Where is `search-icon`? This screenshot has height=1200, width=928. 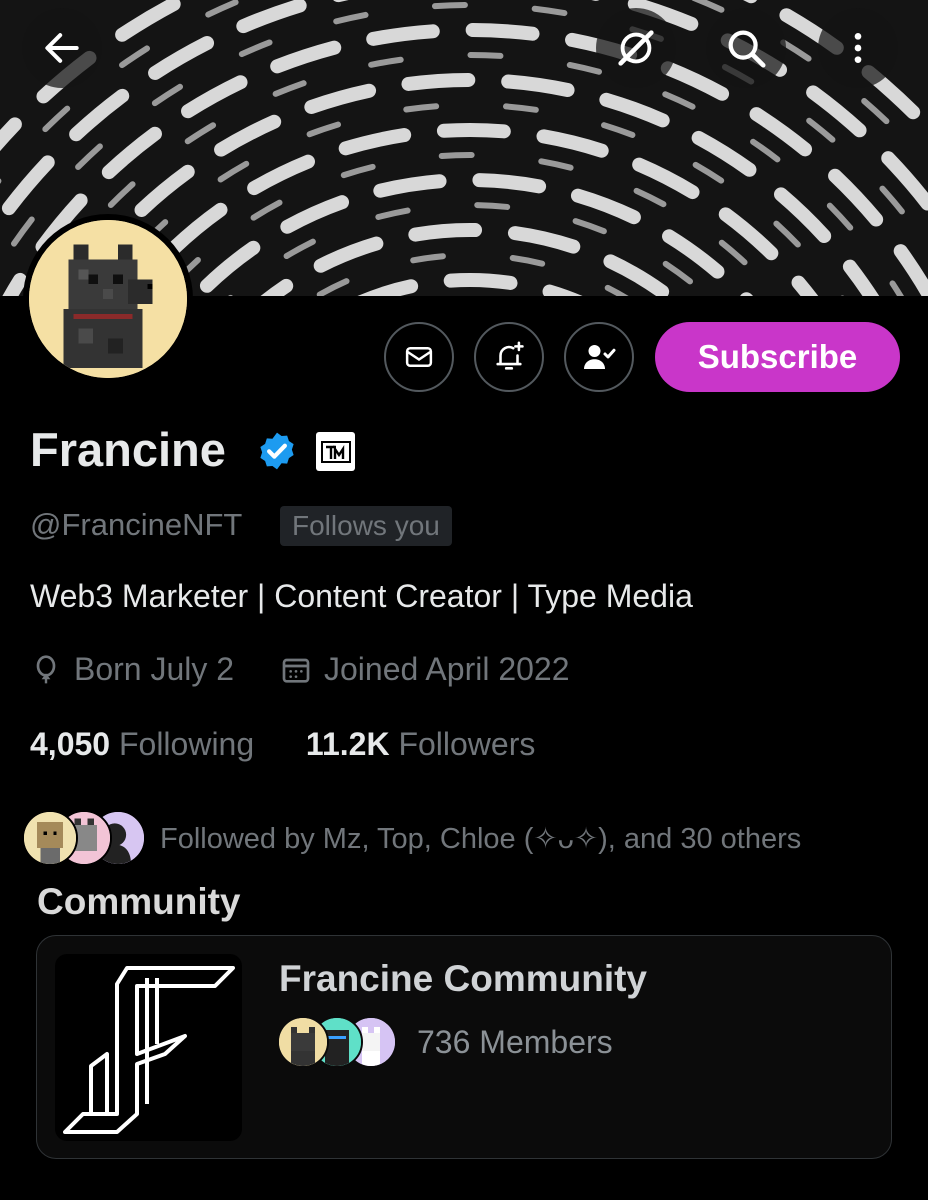 search-icon is located at coordinates (747, 49).